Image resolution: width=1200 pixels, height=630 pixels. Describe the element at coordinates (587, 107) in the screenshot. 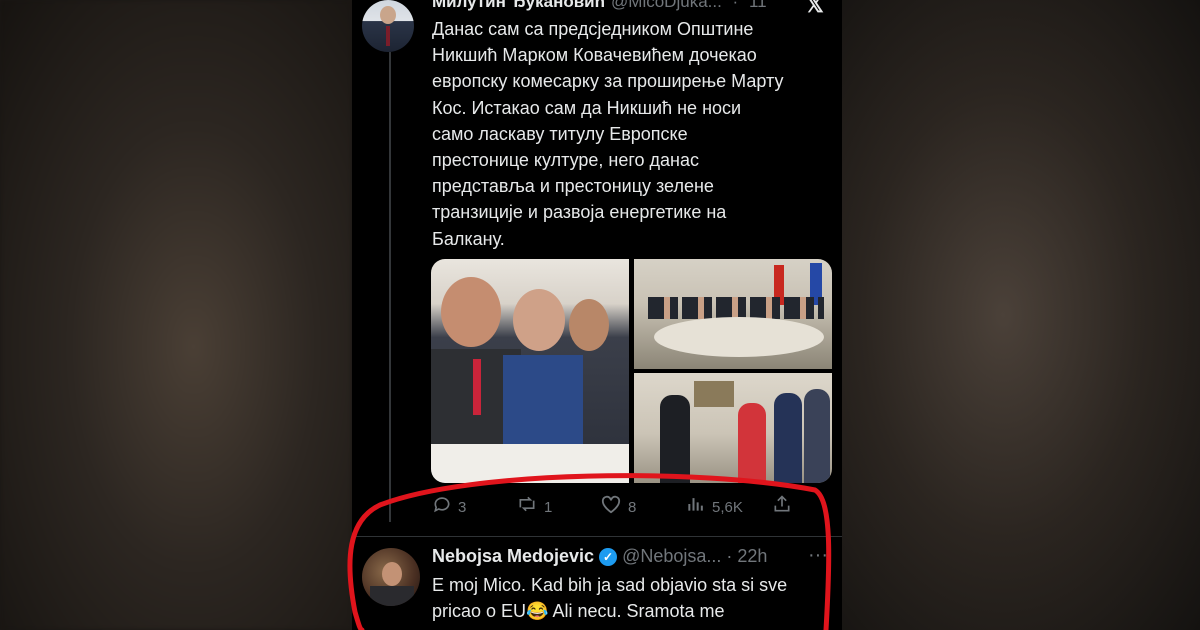

I see `tweet-text-line: Кос. Истакао сам да Никшић не носи` at that location.